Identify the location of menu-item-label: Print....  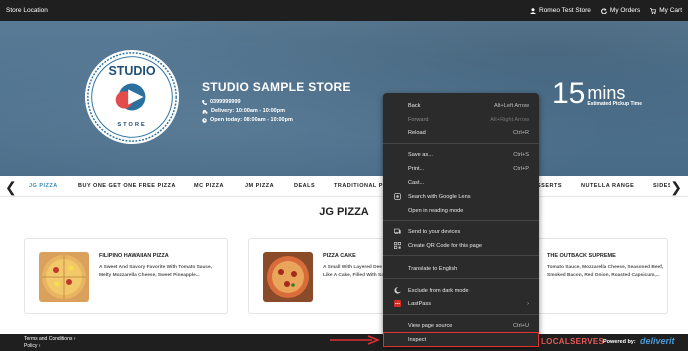
(416, 168).